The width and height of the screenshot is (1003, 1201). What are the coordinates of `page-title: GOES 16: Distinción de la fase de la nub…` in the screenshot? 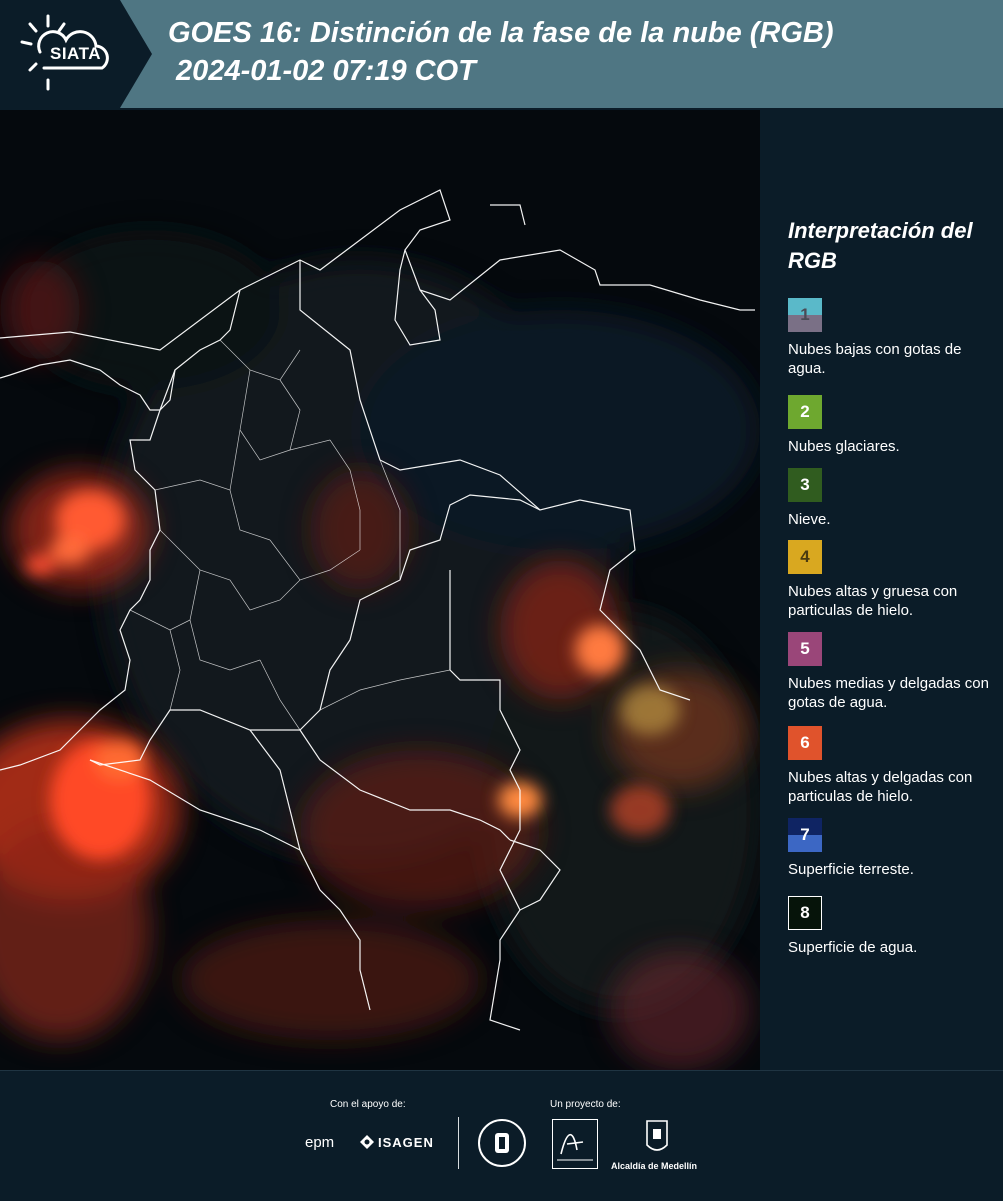 It's located at (501, 52).